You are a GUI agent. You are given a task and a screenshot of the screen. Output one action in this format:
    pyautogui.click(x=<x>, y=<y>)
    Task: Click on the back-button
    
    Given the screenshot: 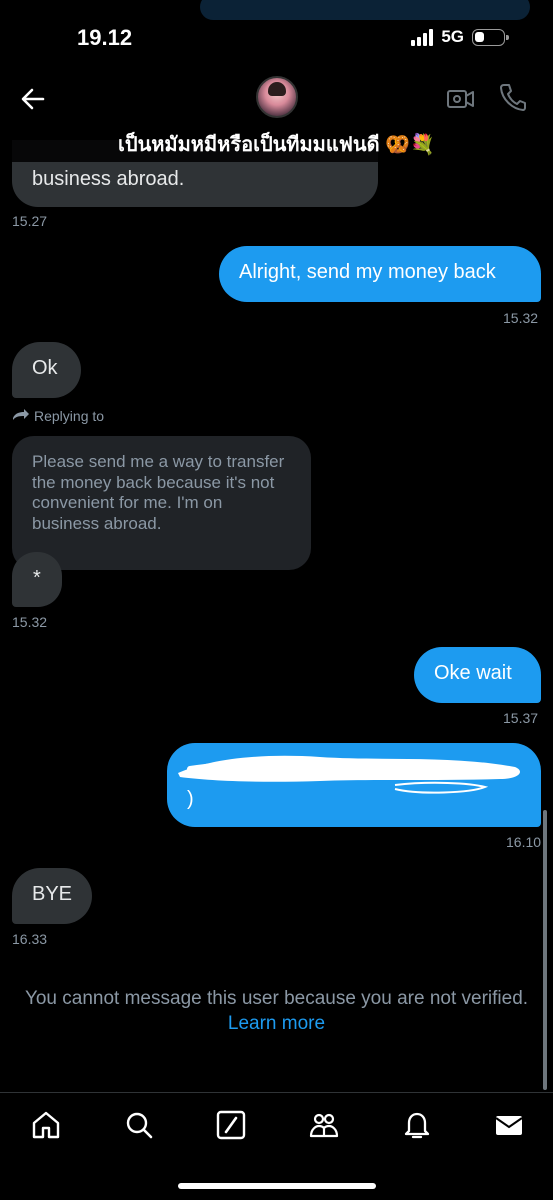 What is the action you would take?
    pyautogui.click(x=33, y=99)
    